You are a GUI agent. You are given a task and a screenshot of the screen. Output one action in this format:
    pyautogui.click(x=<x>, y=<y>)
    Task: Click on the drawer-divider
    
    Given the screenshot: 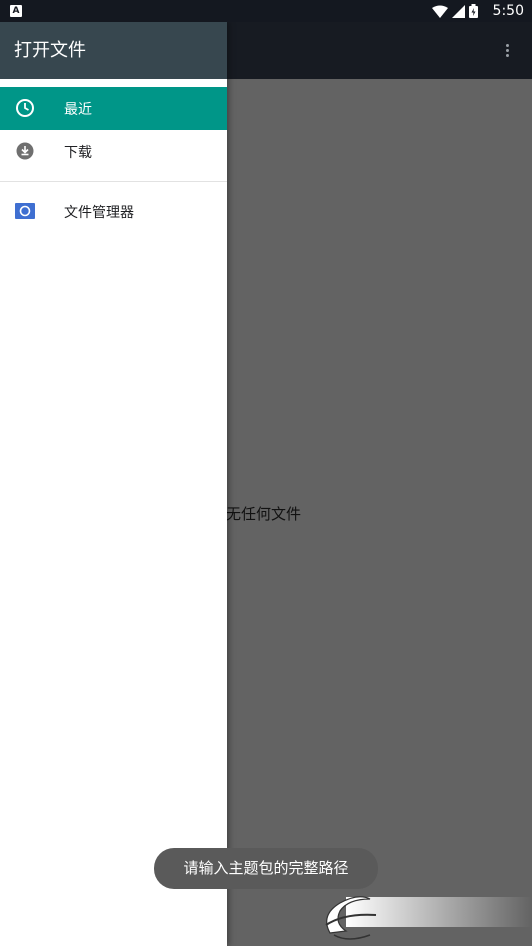 What is the action you would take?
    pyautogui.click(x=113, y=181)
    